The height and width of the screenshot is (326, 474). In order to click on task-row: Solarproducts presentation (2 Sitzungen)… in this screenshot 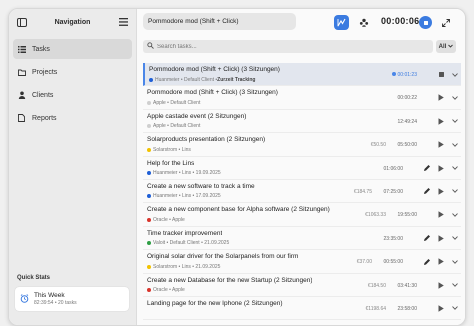, I will do `click(302, 145)`.